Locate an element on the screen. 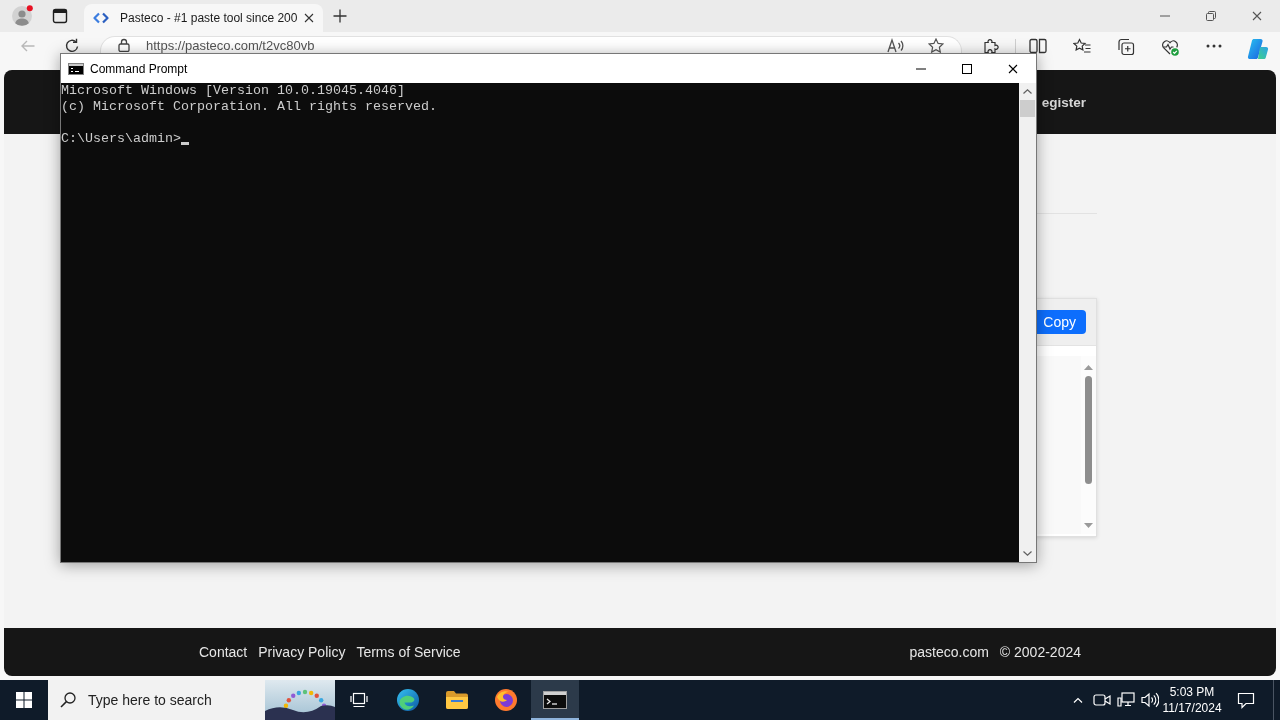  profile-avatar-icon is located at coordinates (22, 16).